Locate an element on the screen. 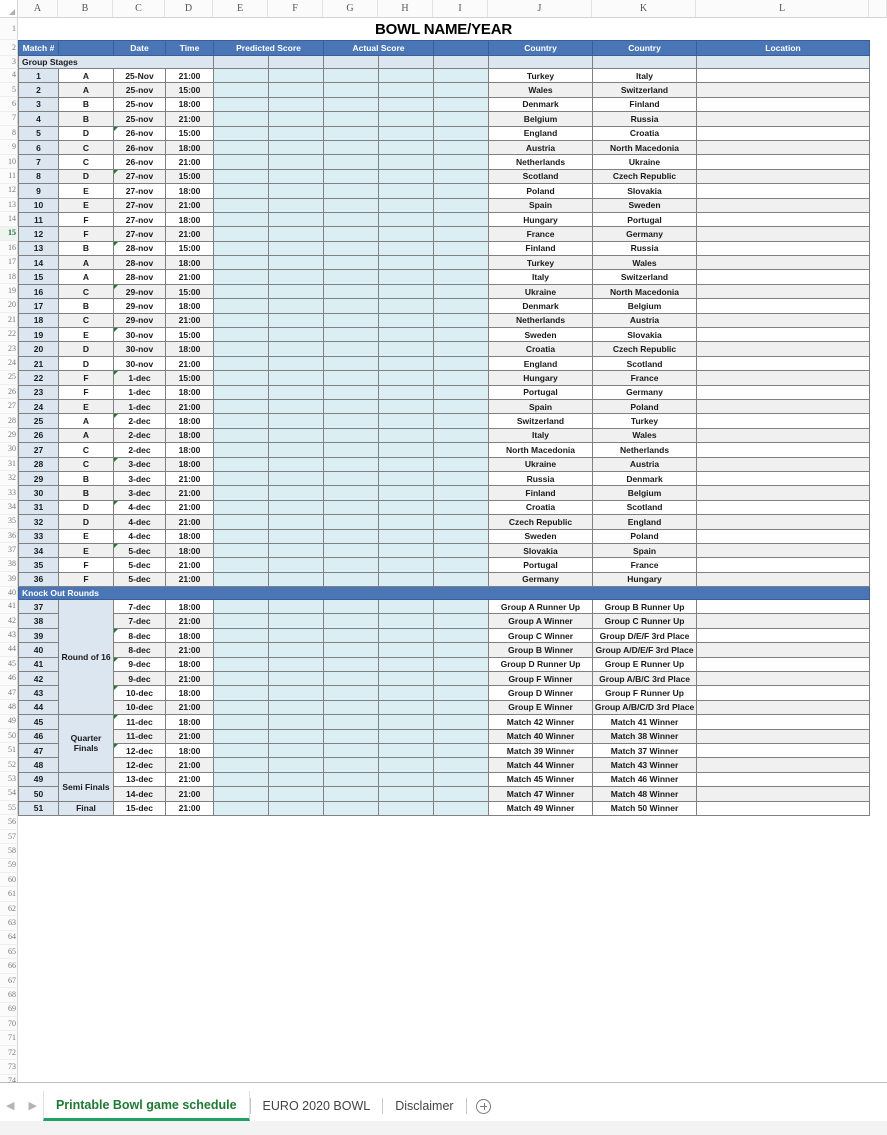  row-header-10: 10 is located at coordinates (9, 162).